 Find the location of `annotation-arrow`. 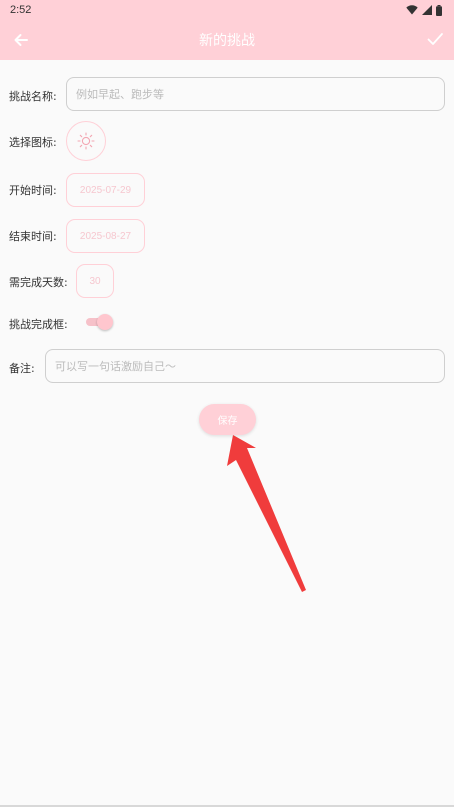

annotation-arrow is located at coordinates (266, 513).